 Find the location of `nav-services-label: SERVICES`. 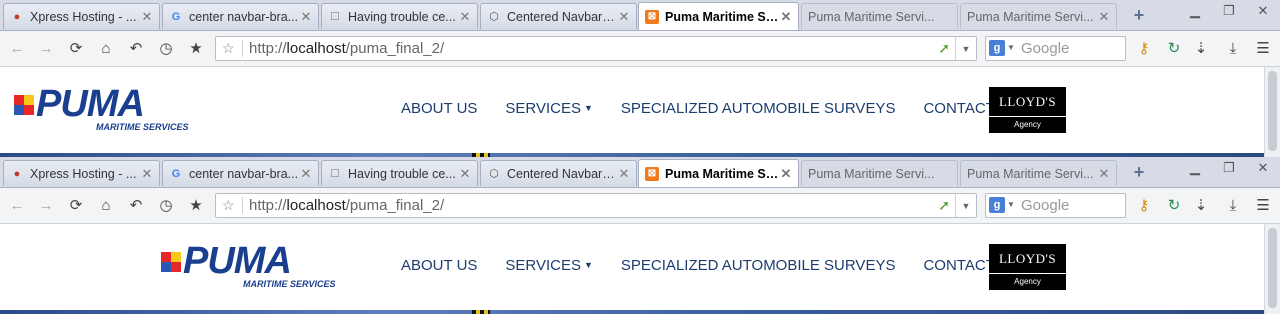

nav-services-label: SERVICES is located at coordinates (543, 108).